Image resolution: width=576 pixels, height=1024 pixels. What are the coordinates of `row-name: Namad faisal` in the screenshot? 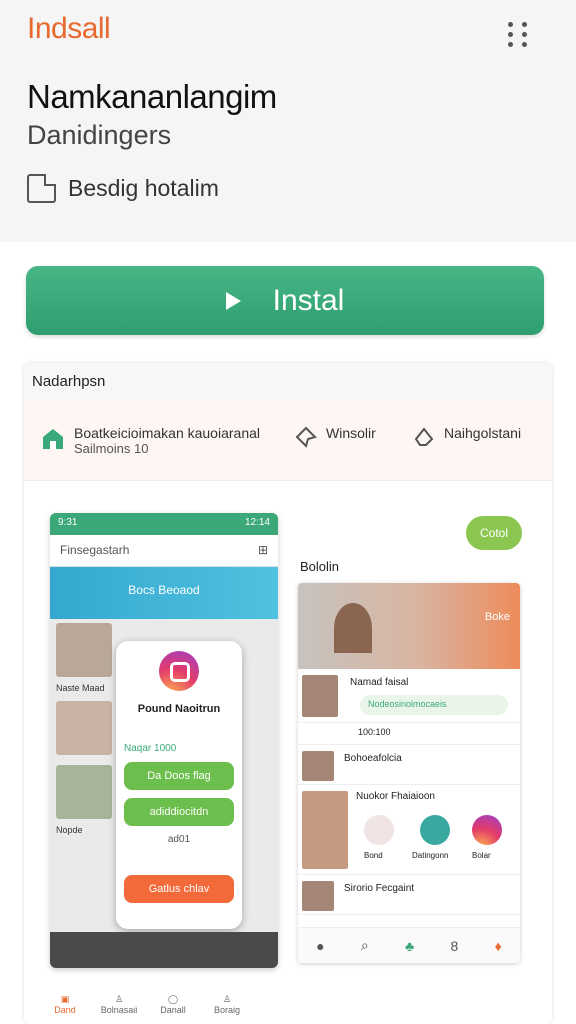 It's located at (379, 682).